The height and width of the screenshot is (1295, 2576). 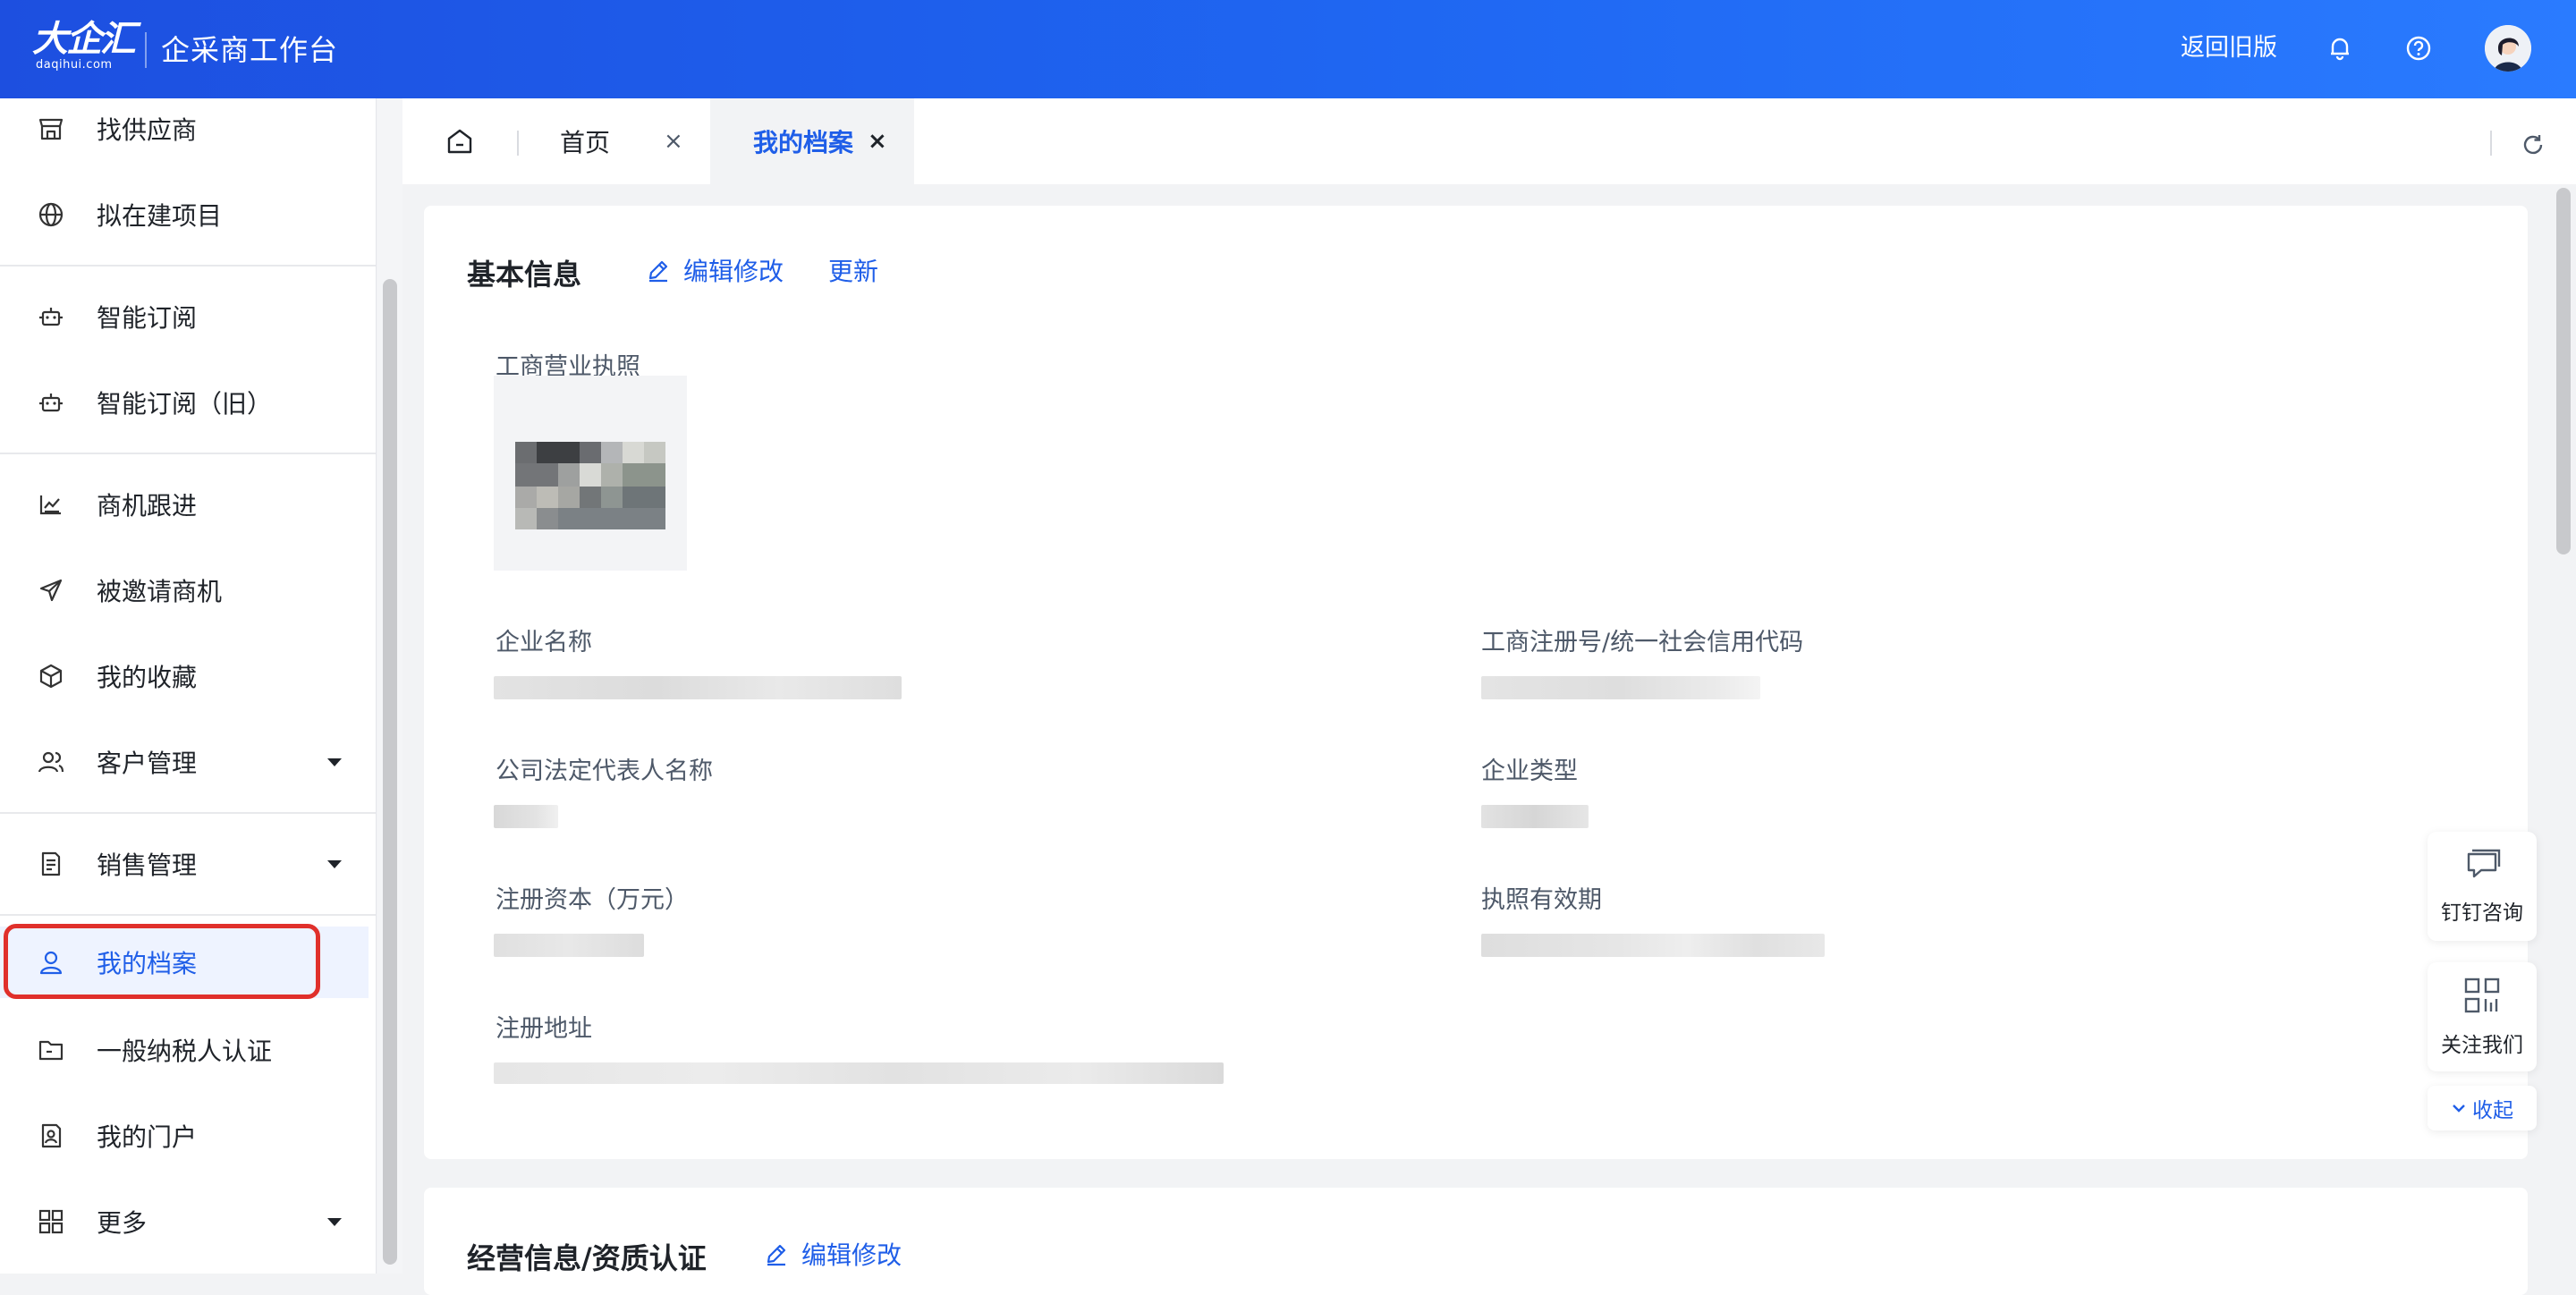 I want to click on collapse-button: 收起, so click(x=2482, y=1108).